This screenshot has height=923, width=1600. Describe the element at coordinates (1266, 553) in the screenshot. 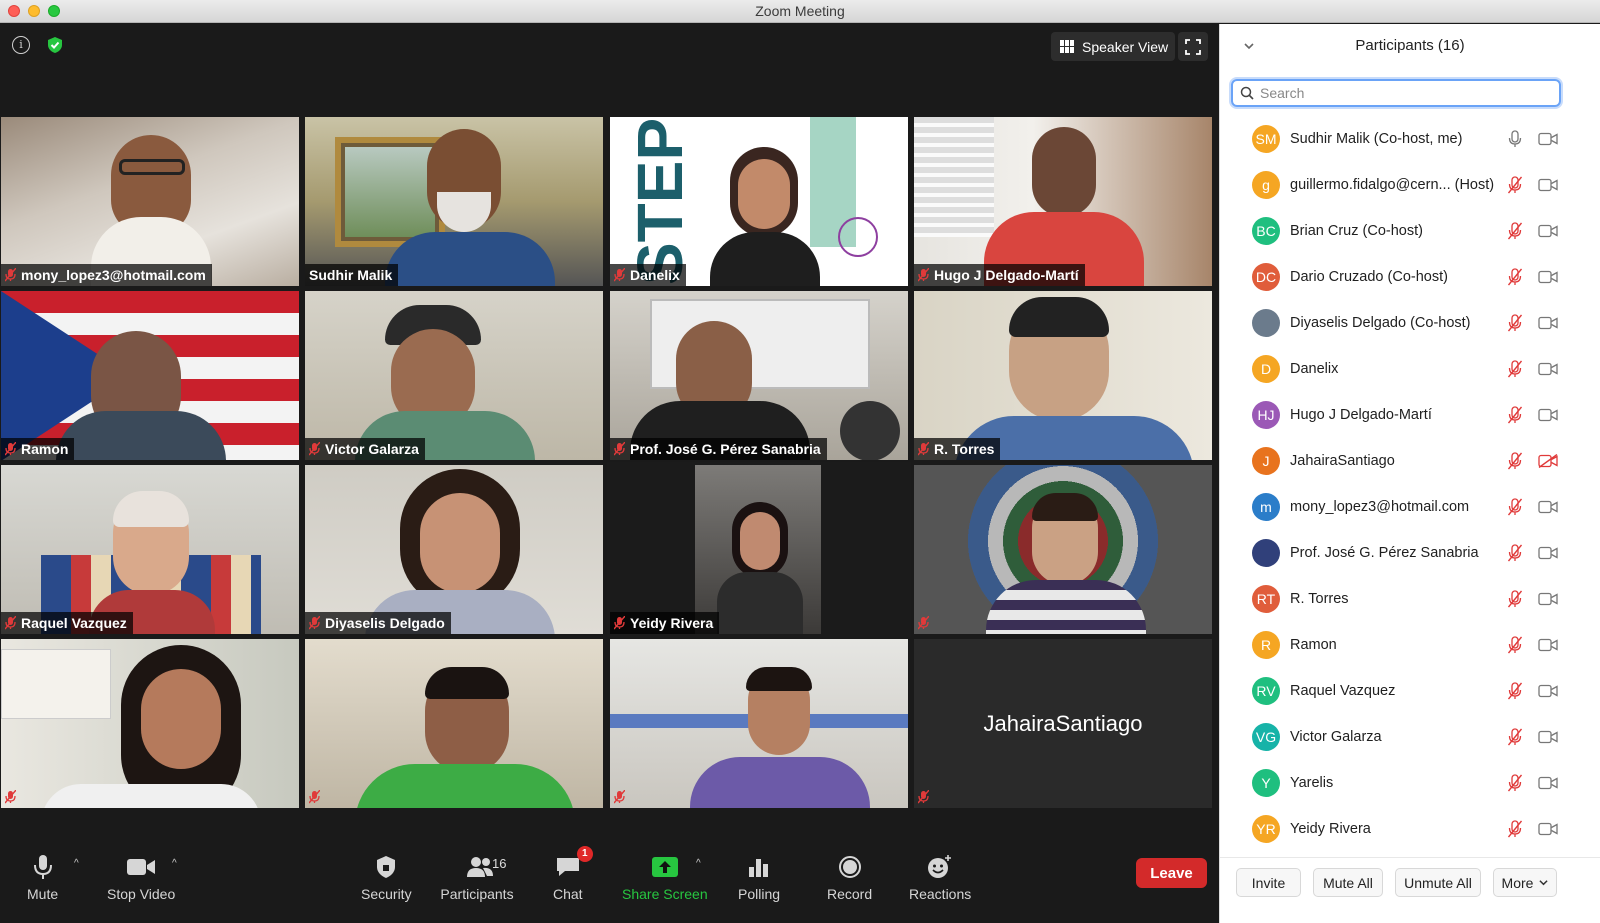

I see `avatar` at that location.